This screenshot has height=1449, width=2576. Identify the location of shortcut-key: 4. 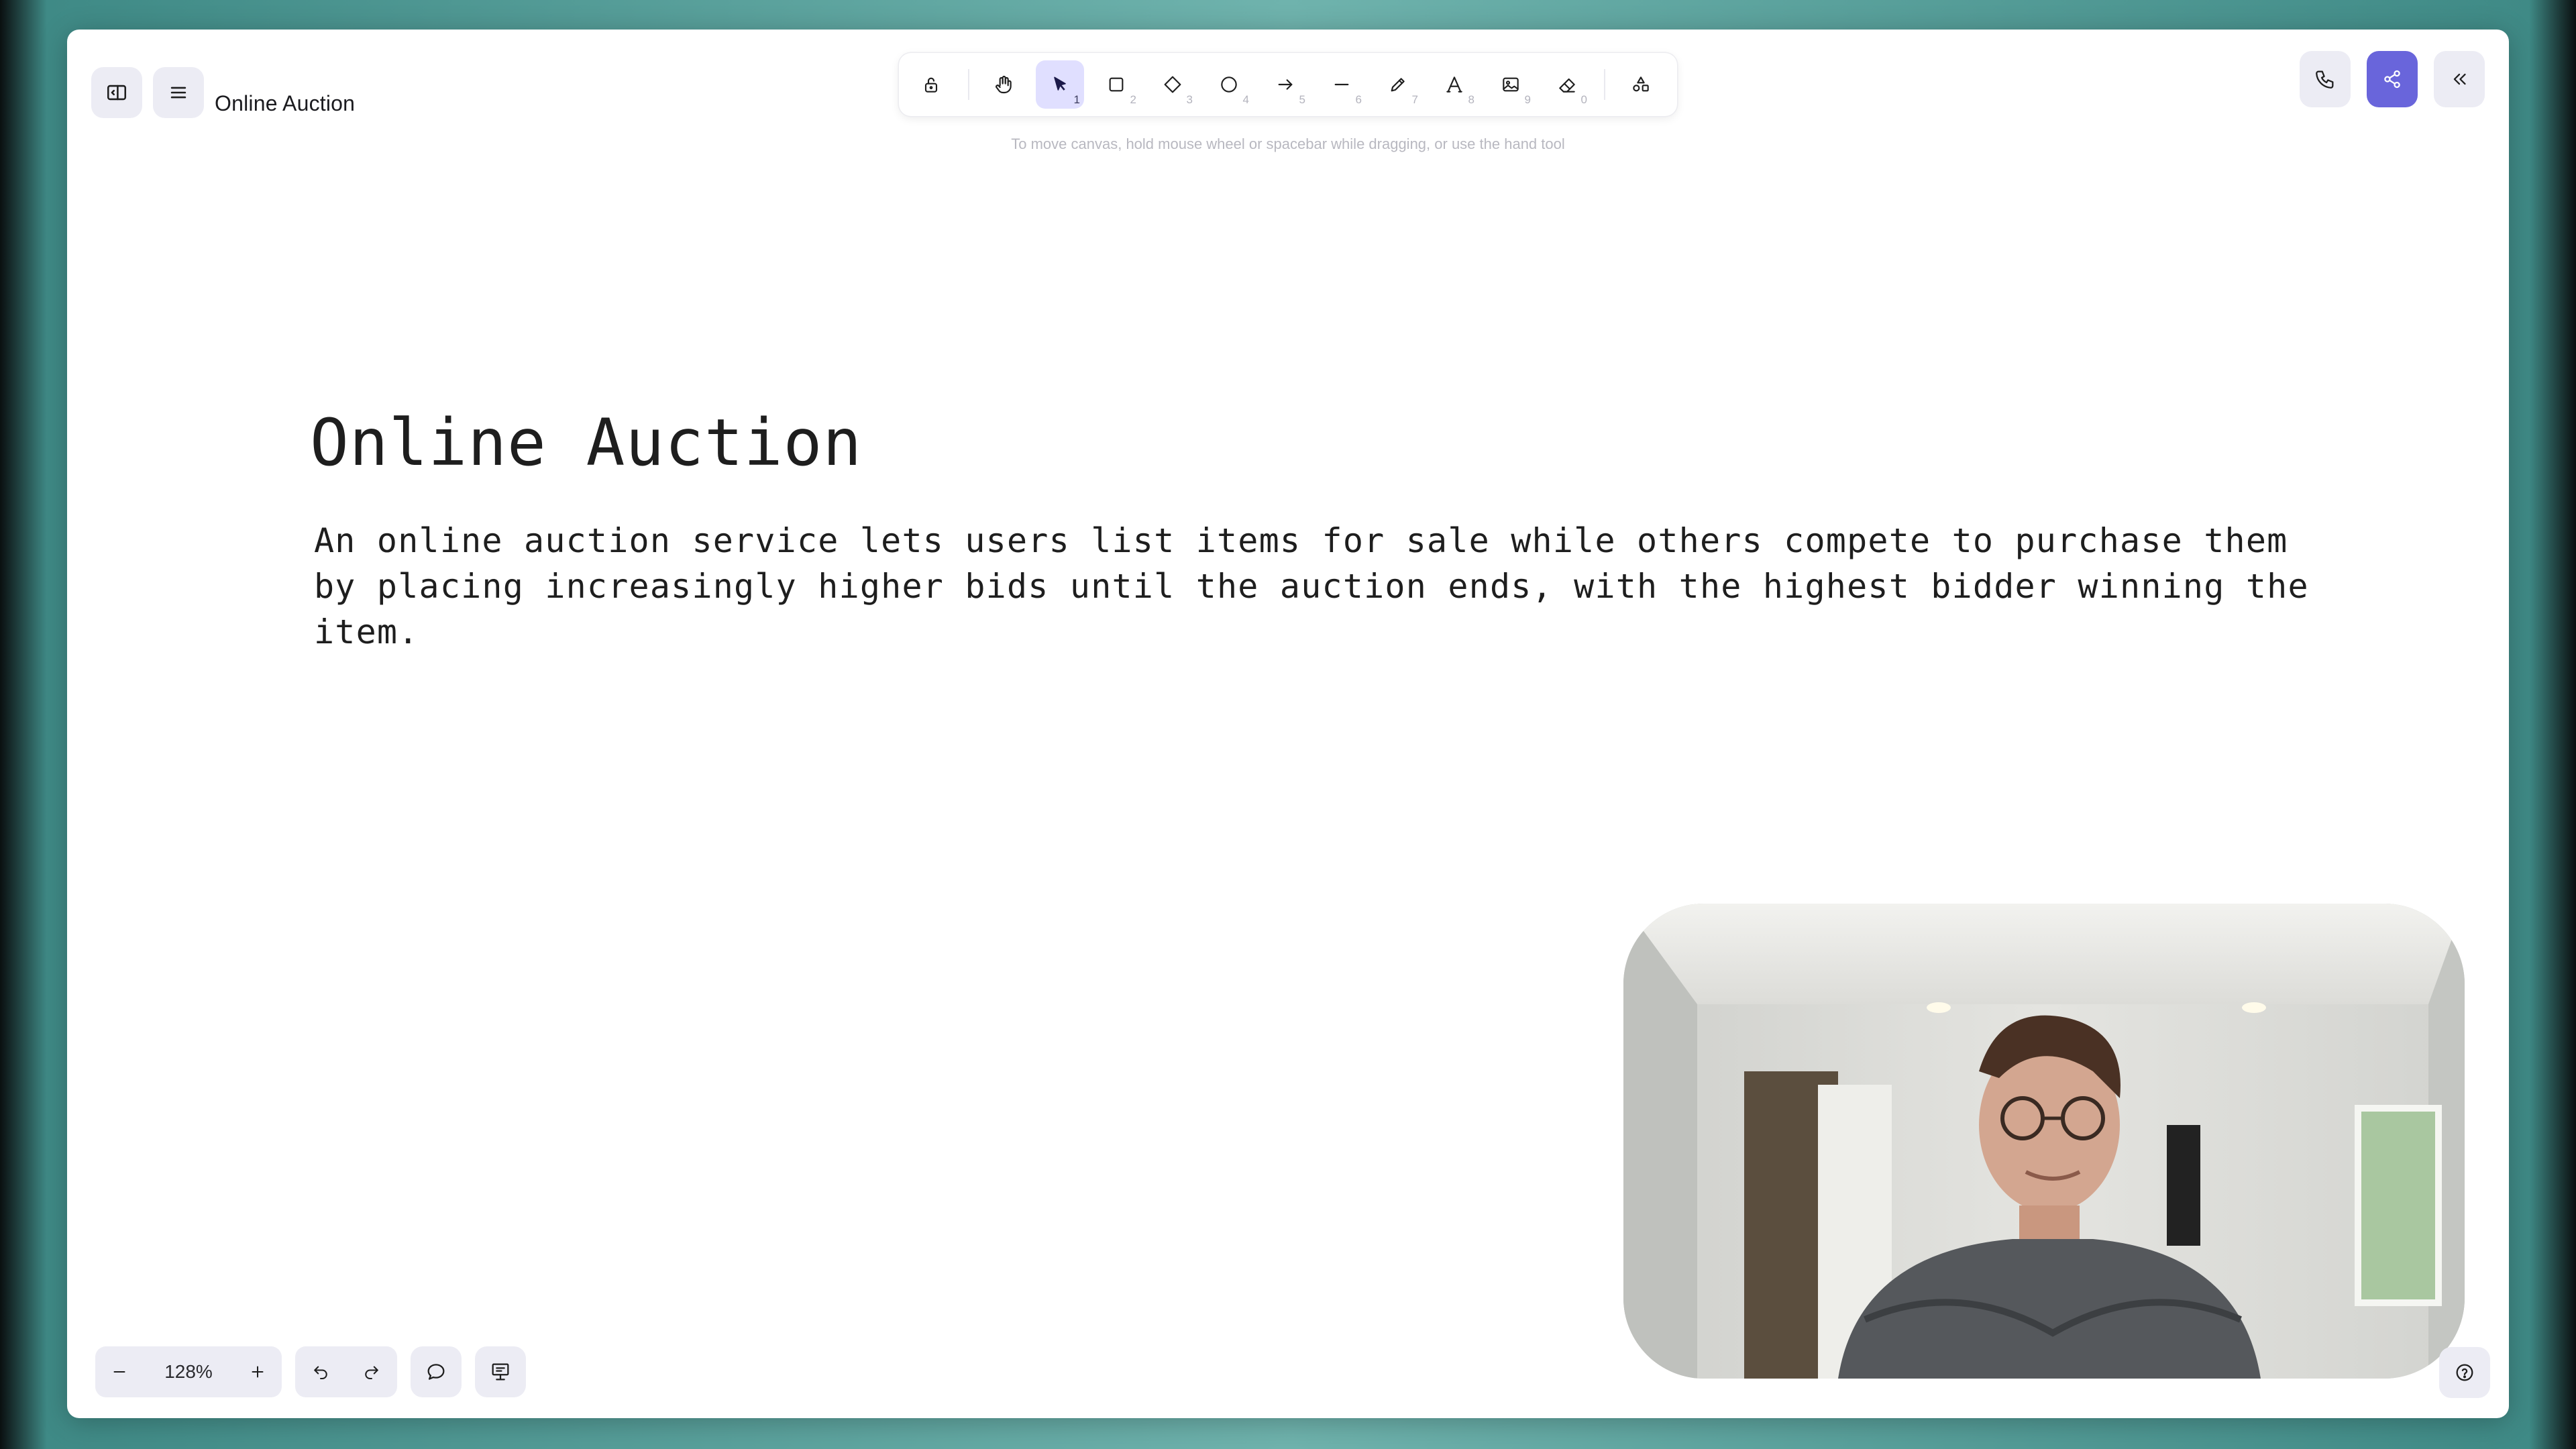
(1245, 99).